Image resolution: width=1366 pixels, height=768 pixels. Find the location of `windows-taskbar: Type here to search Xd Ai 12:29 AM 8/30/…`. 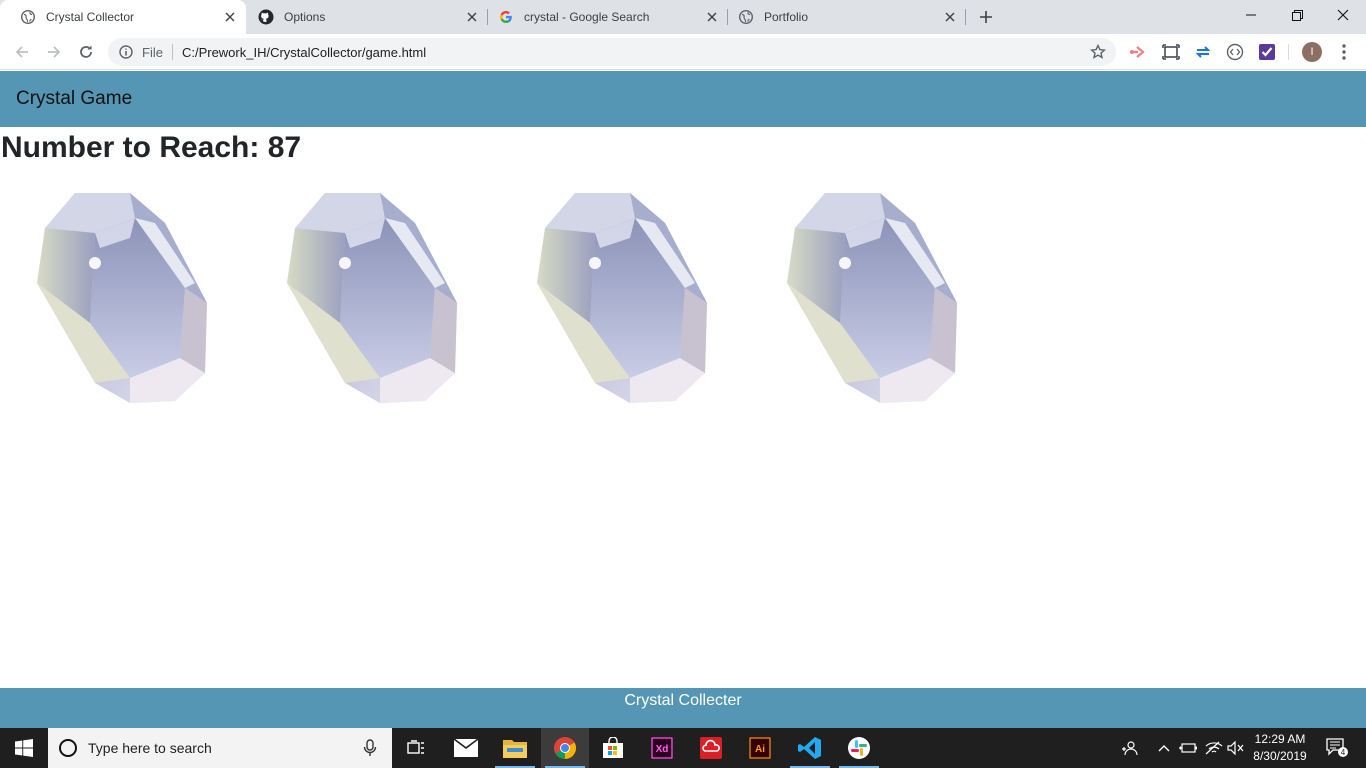

windows-taskbar: Type here to search Xd Ai 12:29 AM 8/30/… is located at coordinates (683, 748).